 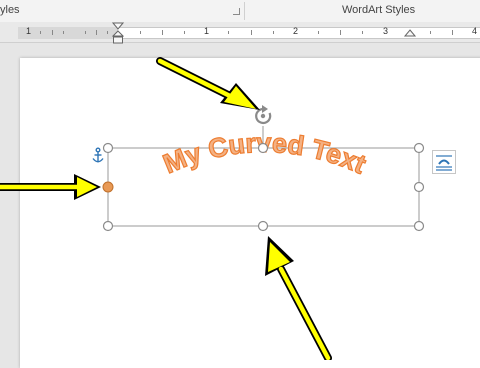 I want to click on layout-options-icon, so click(x=444, y=163).